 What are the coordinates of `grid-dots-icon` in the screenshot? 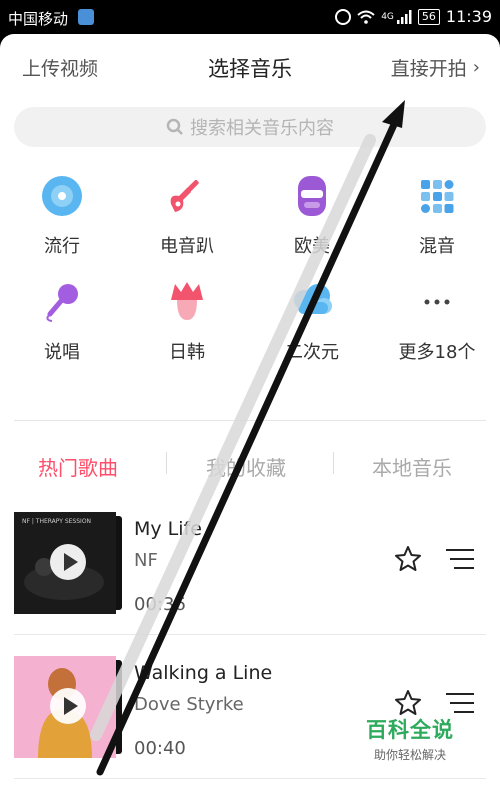 It's located at (437, 196).